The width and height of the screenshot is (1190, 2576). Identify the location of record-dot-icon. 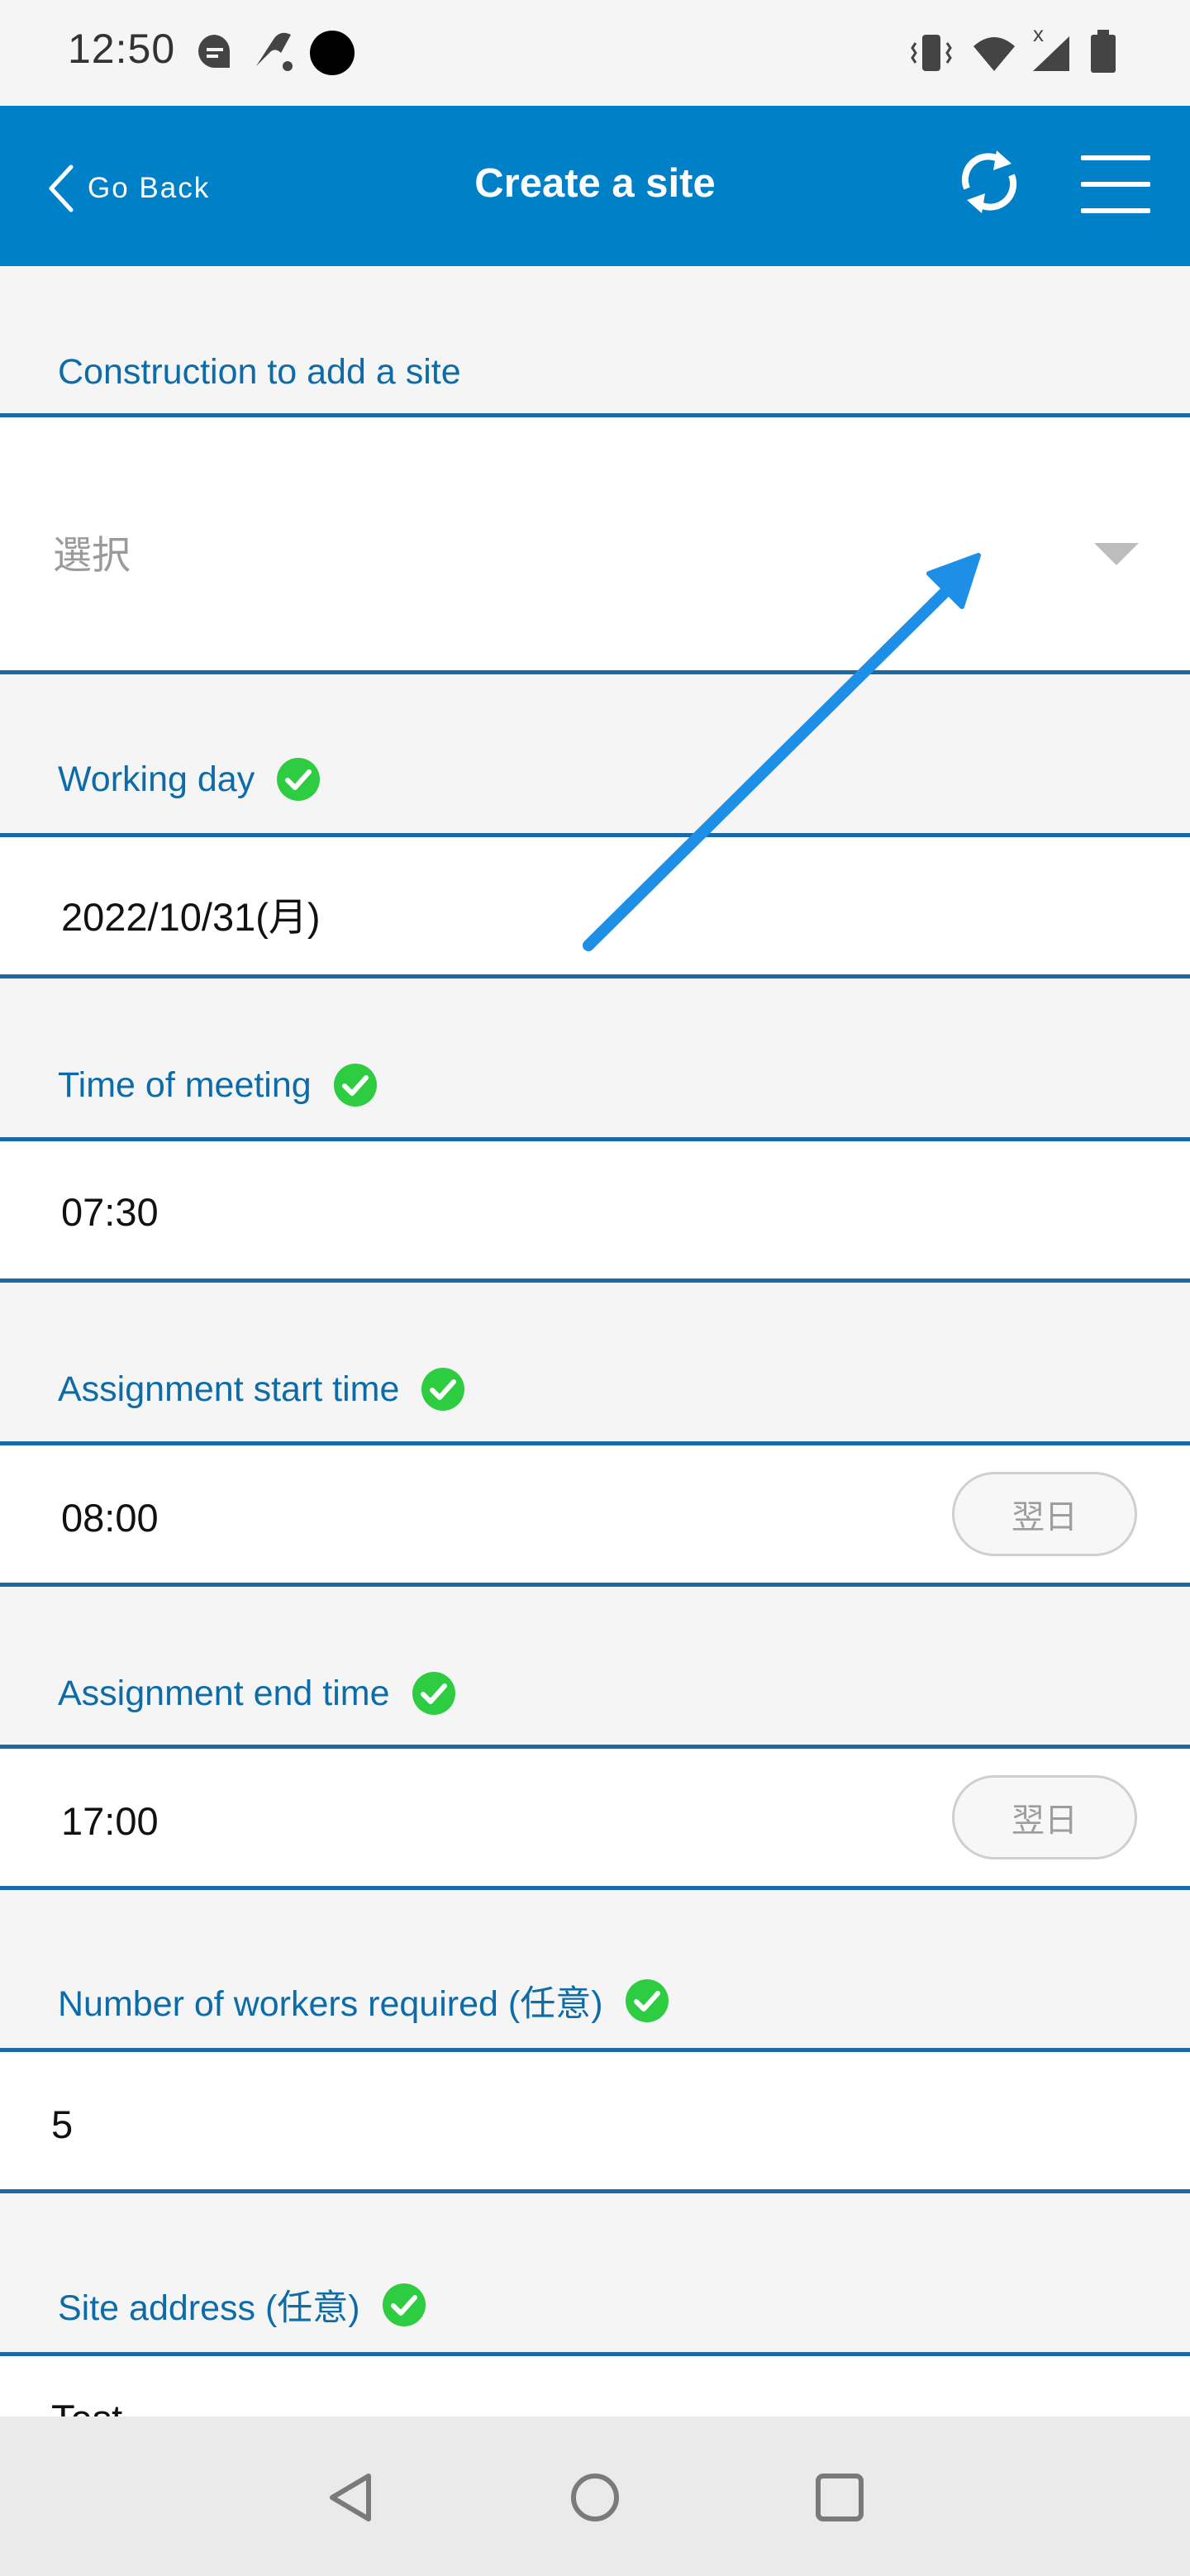
(332, 53).